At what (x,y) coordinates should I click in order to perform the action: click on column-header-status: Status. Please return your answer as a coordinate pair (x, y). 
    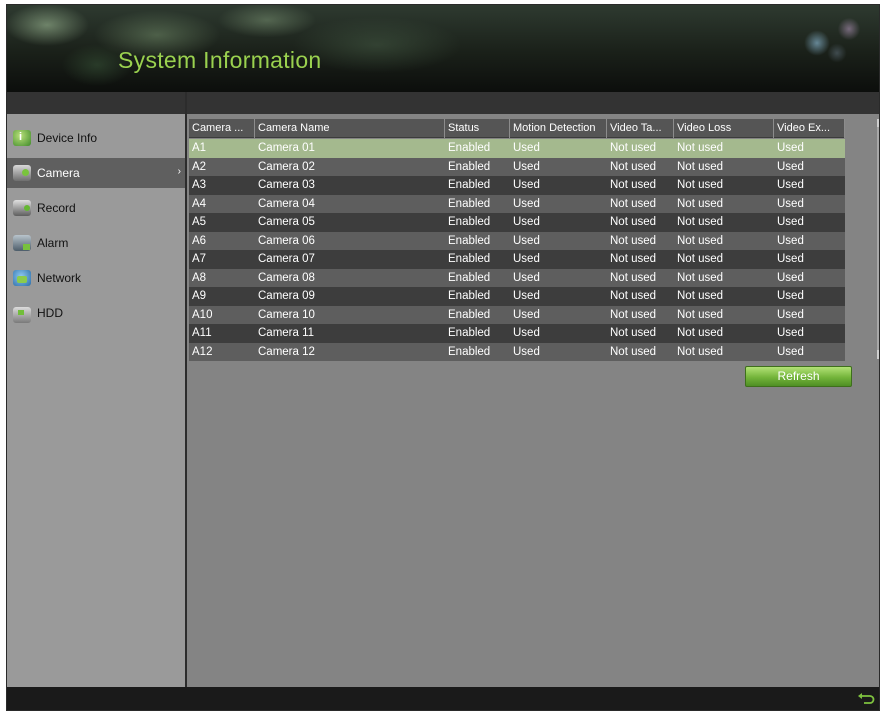
    Looking at the image, I should click on (477, 128).